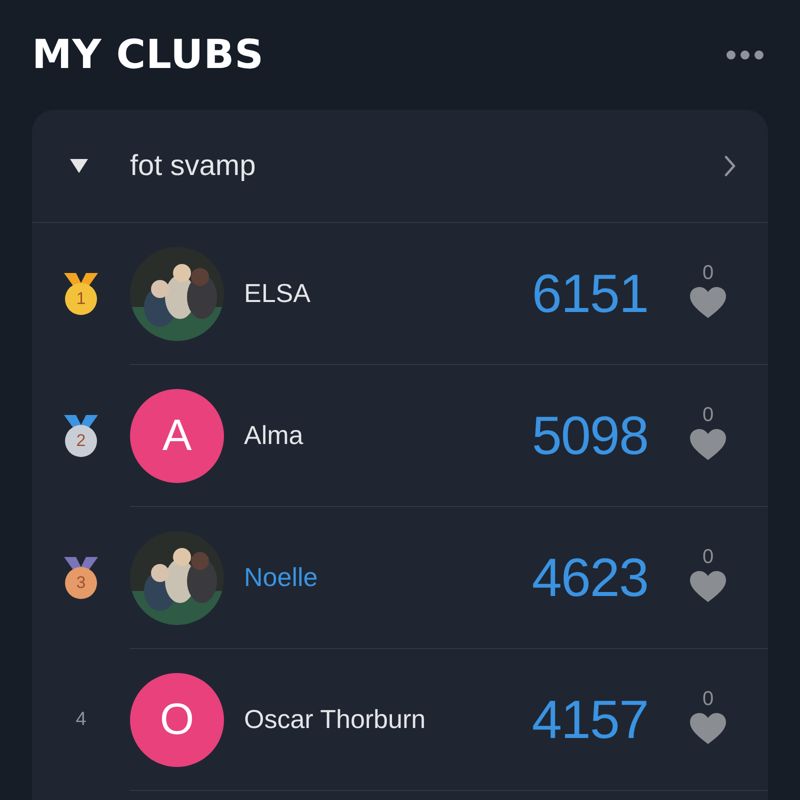 Image resolution: width=800 pixels, height=800 pixels. Describe the element at coordinates (590, 293) in the screenshot. I see `score: 6151` at that location.